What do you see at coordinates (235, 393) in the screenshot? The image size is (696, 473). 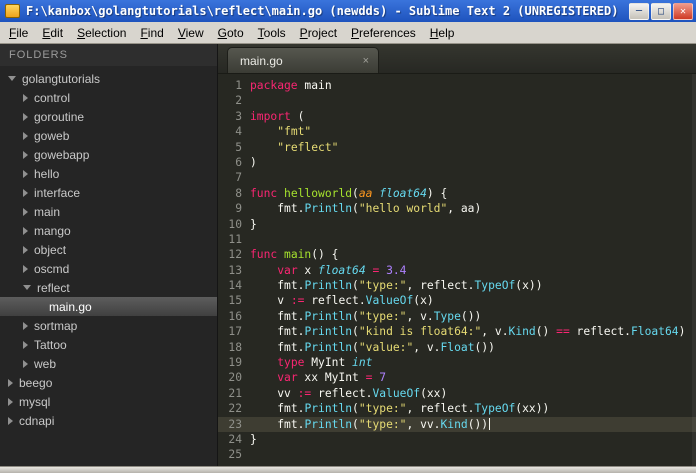 I see `line-number: 21` at bounding box center [235, 393].